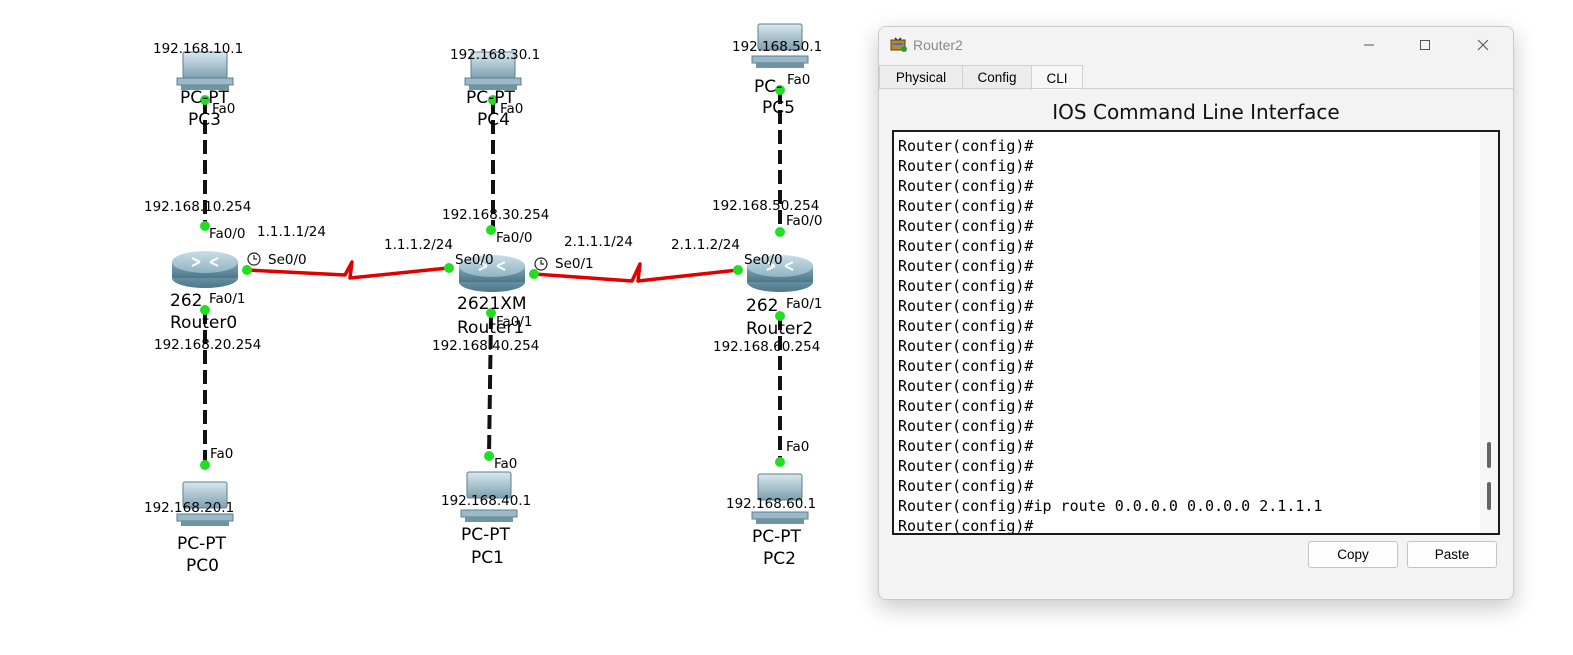 This screenshot has width=1573, height=655. I want to click on copy-button: Copy, so click(1353, 554).